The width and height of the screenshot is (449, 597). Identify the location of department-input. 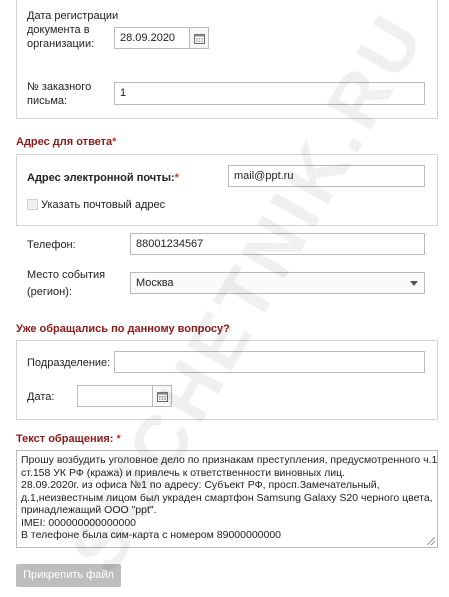
(269, 362).